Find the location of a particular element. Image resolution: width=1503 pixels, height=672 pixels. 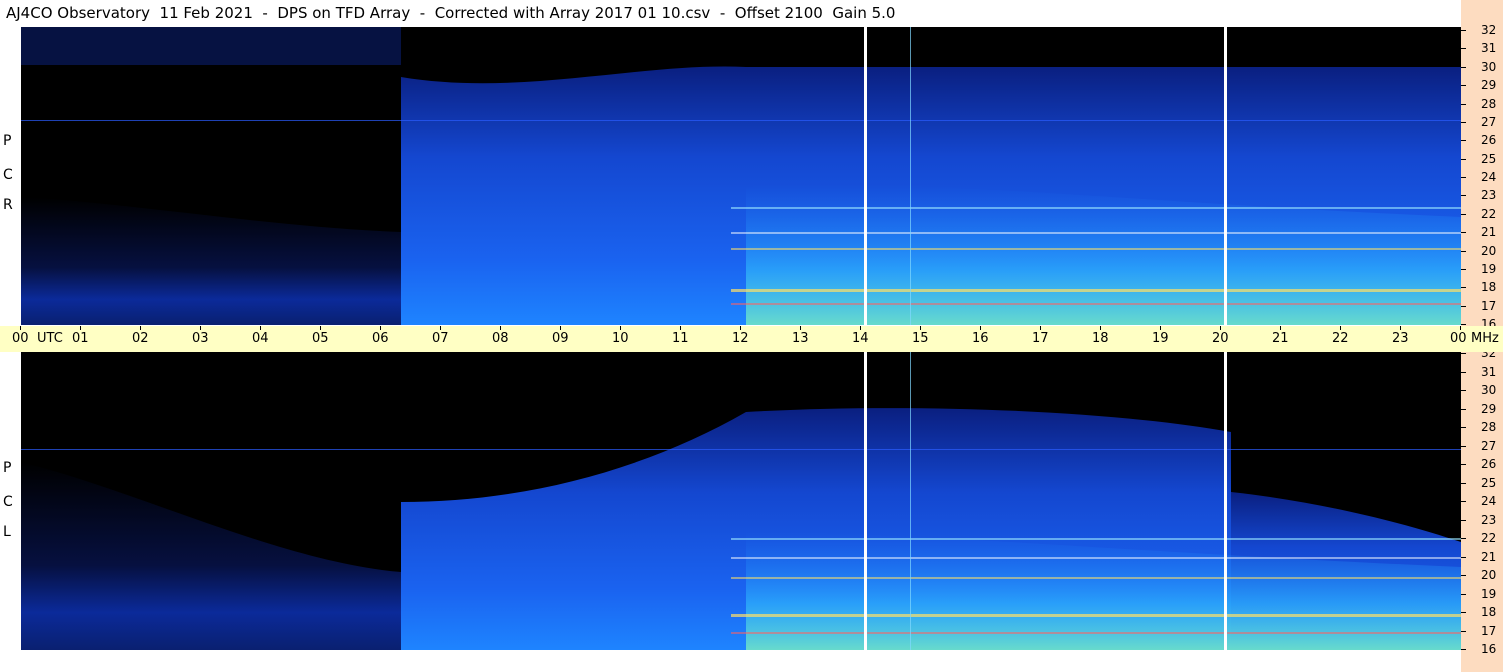

time-tick-label: 14 is located at coordinates (860, 338).